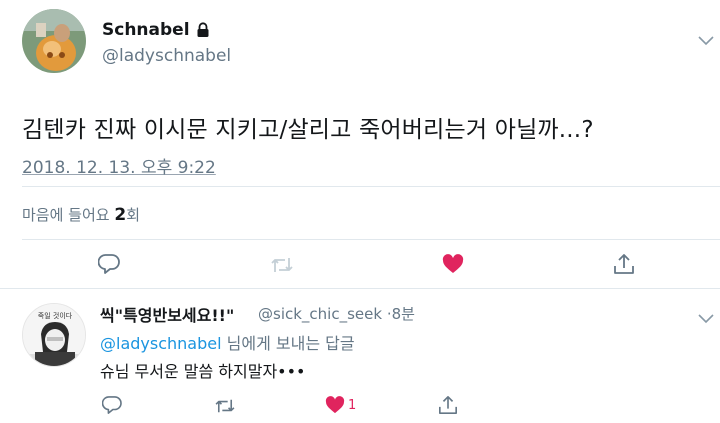 The width and height of the screenshot is (720, 423). What do you see at coordinates (203, 30) in the screenshot?
I see `lock-icon` at bounding box center [203, 30].